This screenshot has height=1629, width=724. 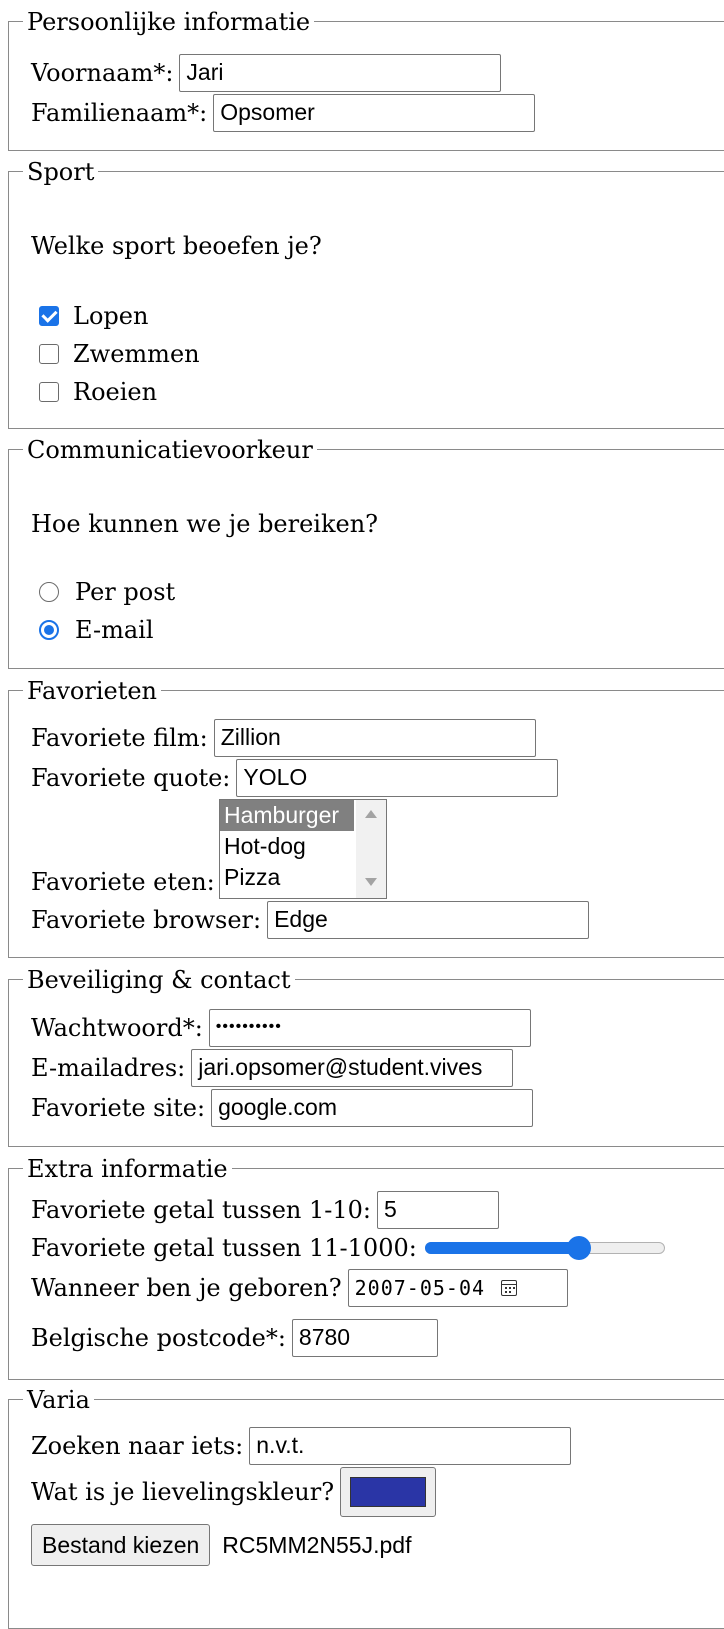 What do you see at coordinates (118, 1108) in the screenshot?
I see `site-label: Favoriete site:` at bounding box center [118, 1108].